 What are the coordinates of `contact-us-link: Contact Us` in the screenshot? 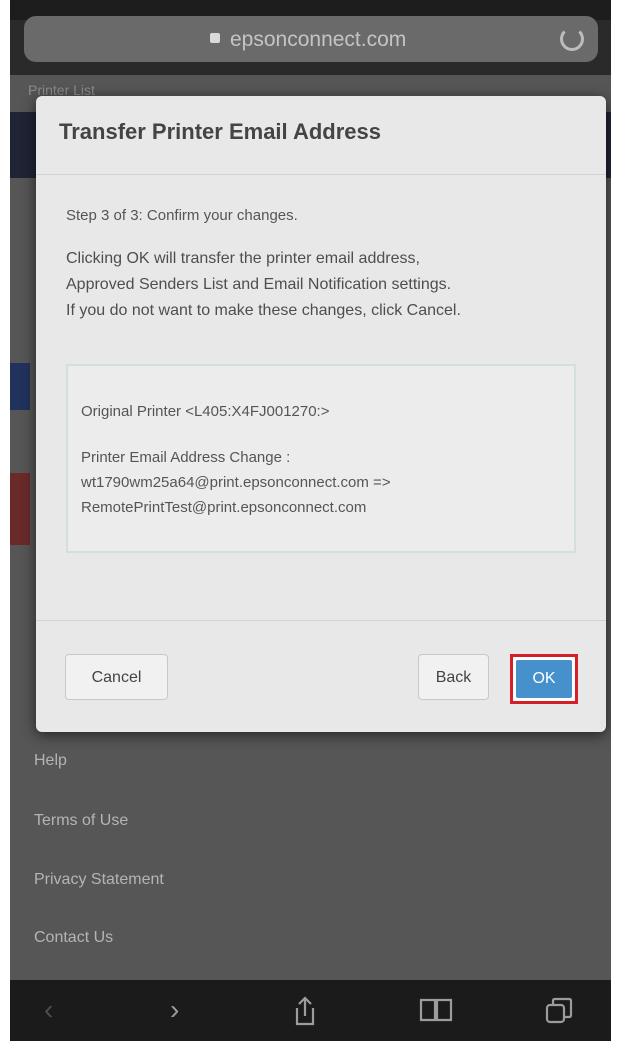 It's located at (73, 938).